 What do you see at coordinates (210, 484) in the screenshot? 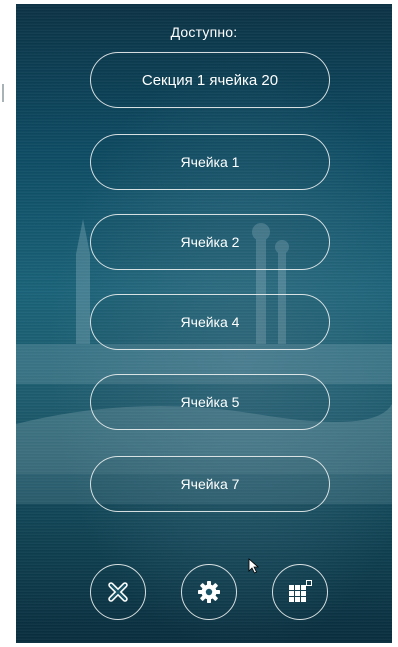
I see `cell-button-7: Ячейка 7` at bounding box center [210, 484].